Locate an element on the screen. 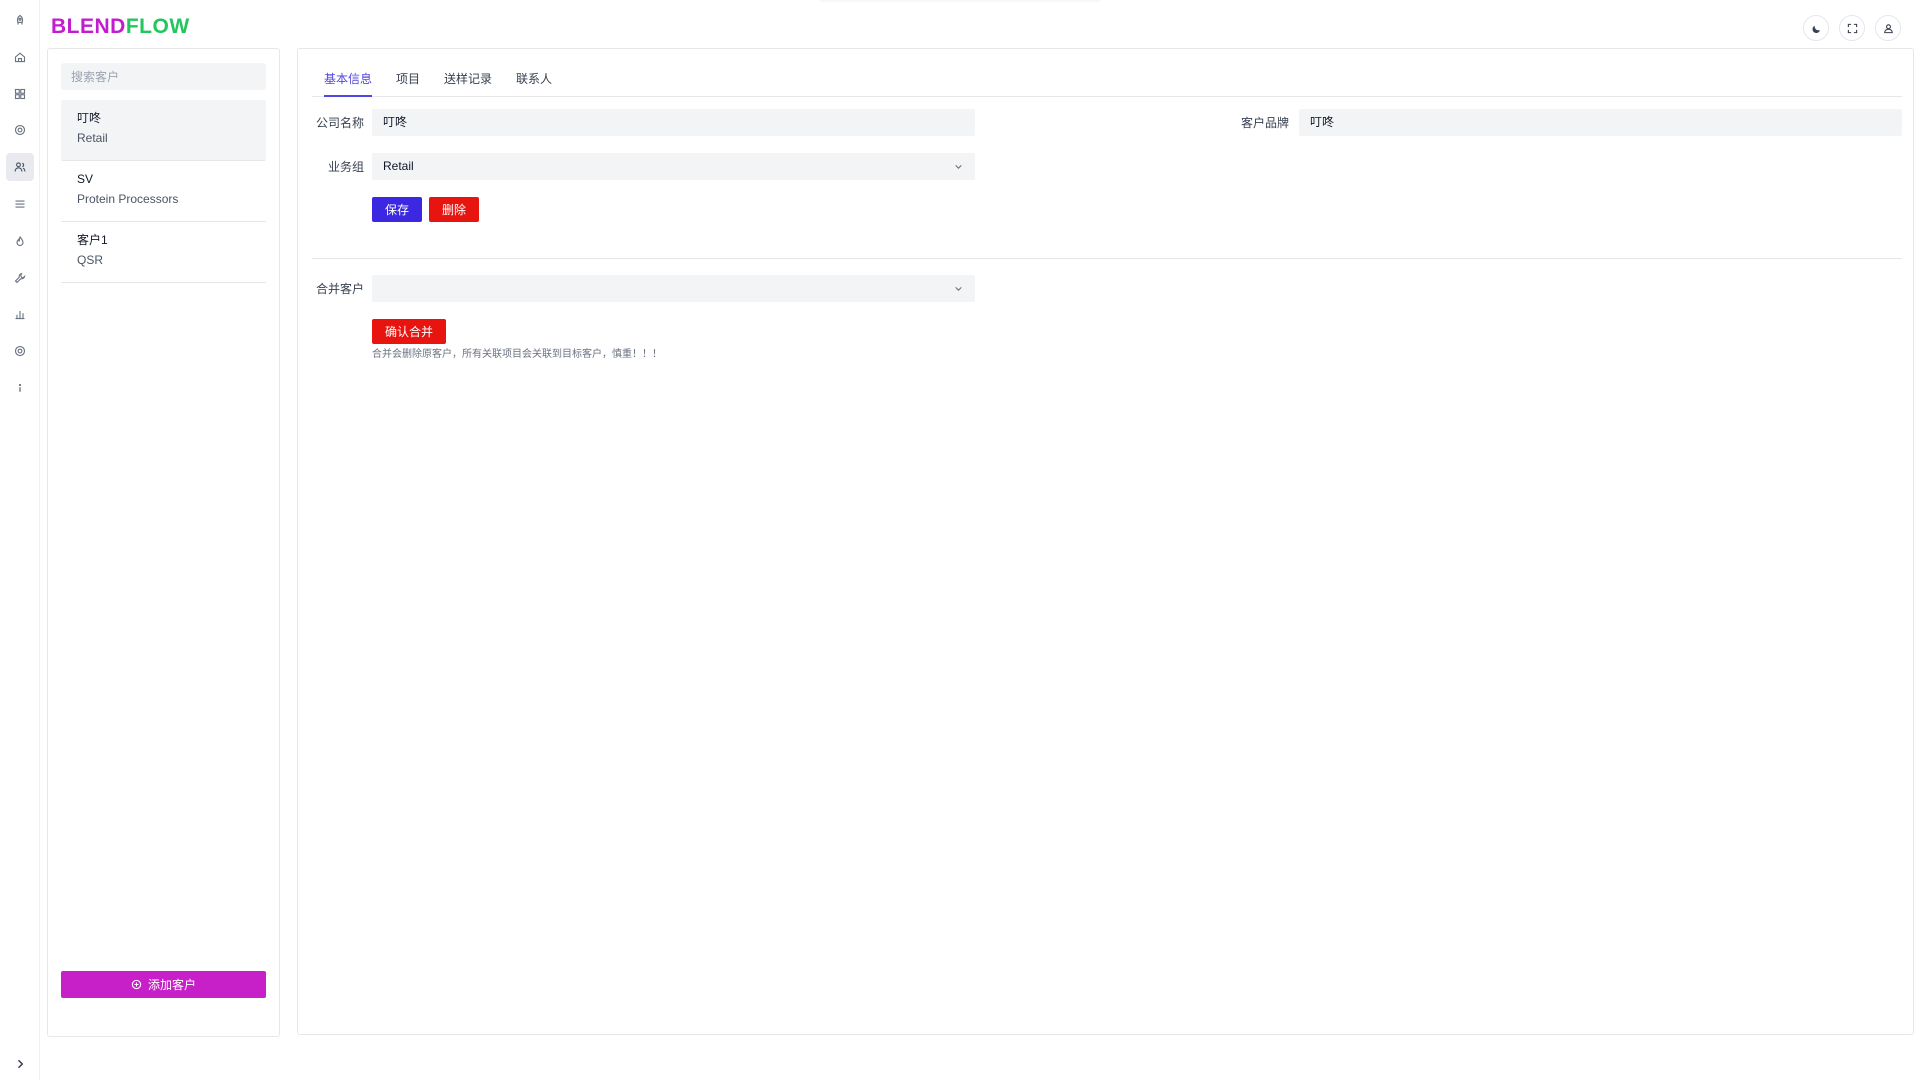 The width and height of the screenshot is (1920, 1080). info-icon is located at coordinates (20, 388).